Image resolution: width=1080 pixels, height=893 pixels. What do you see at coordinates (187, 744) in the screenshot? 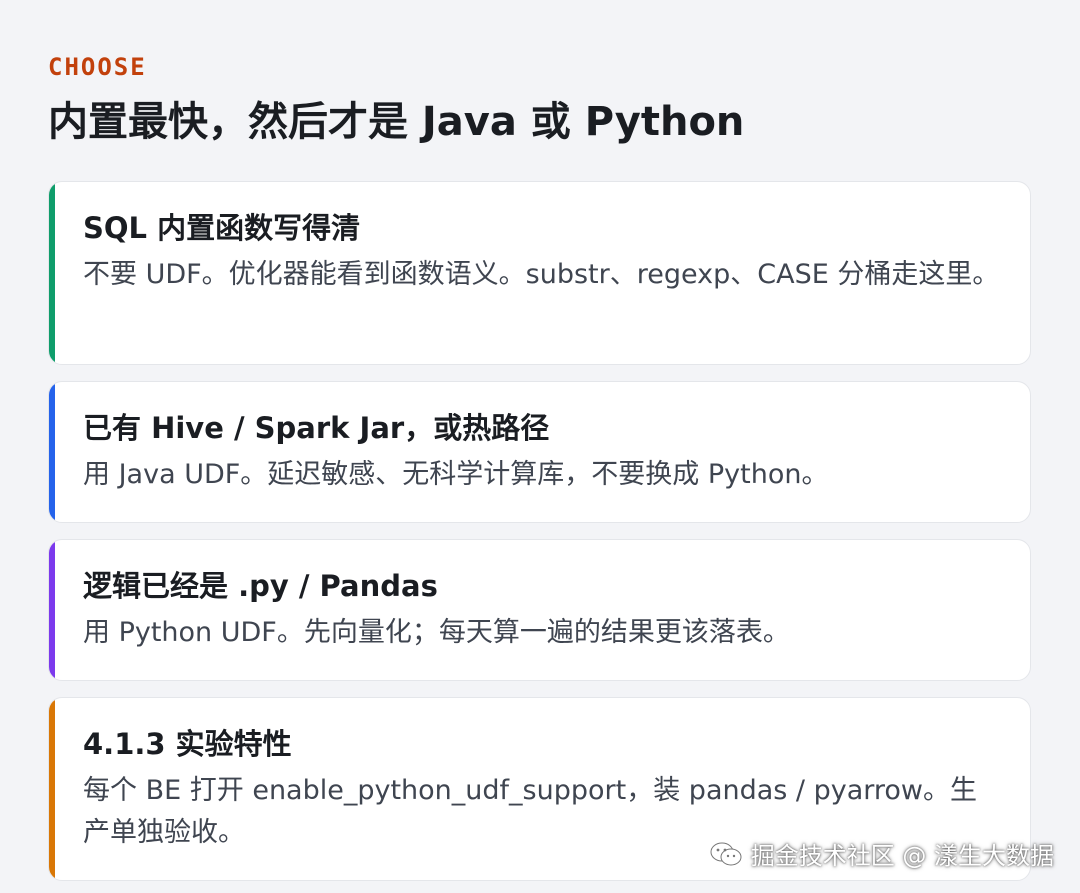
I see `card-title: 4.1.3 实验特性` at bounding box center [187, 744].